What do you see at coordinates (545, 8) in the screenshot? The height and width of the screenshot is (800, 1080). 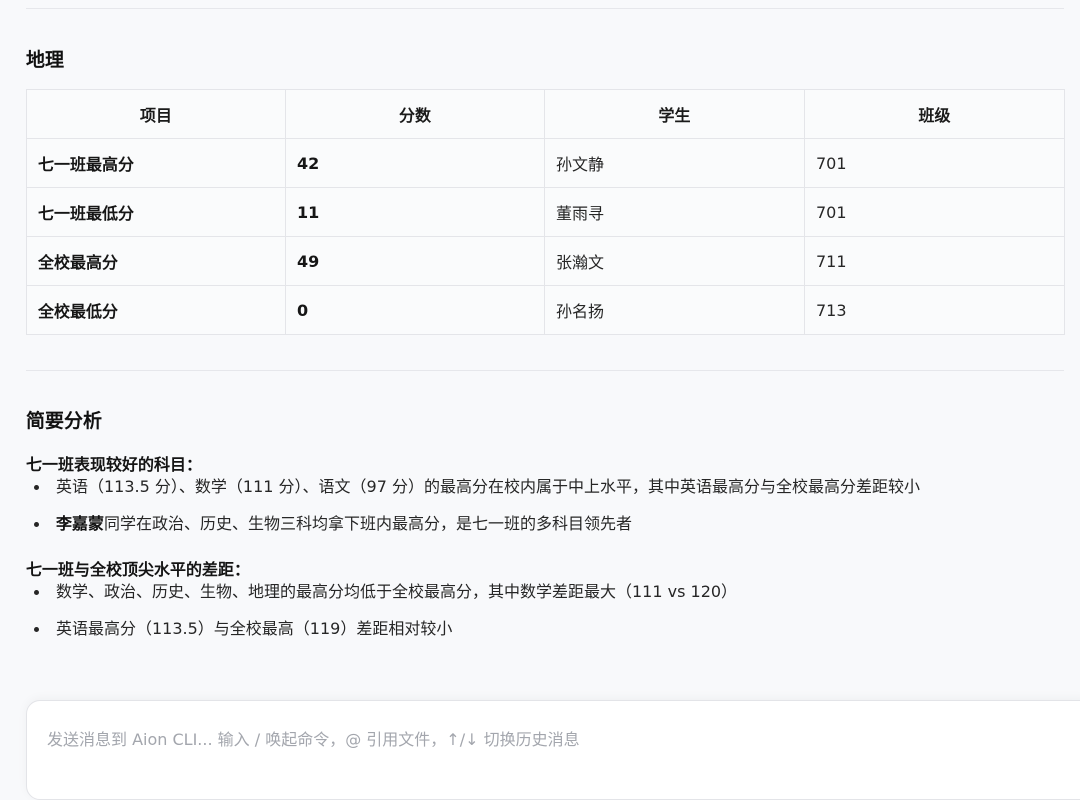 I see `top-divider` at bounding box center [545, 8].